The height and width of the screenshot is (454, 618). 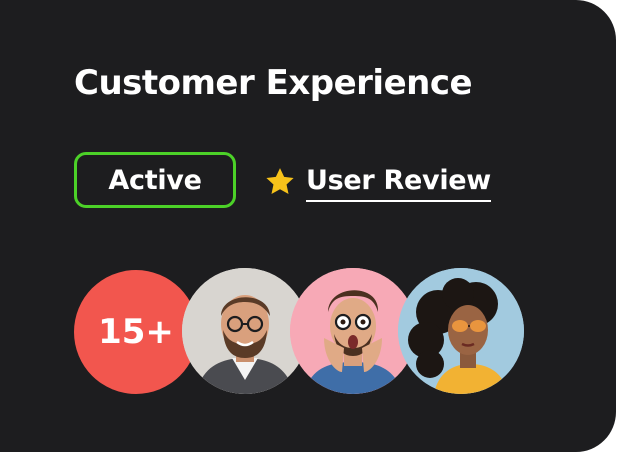 I want to click on user-review-link: User Review, so click(x=377, y=182).